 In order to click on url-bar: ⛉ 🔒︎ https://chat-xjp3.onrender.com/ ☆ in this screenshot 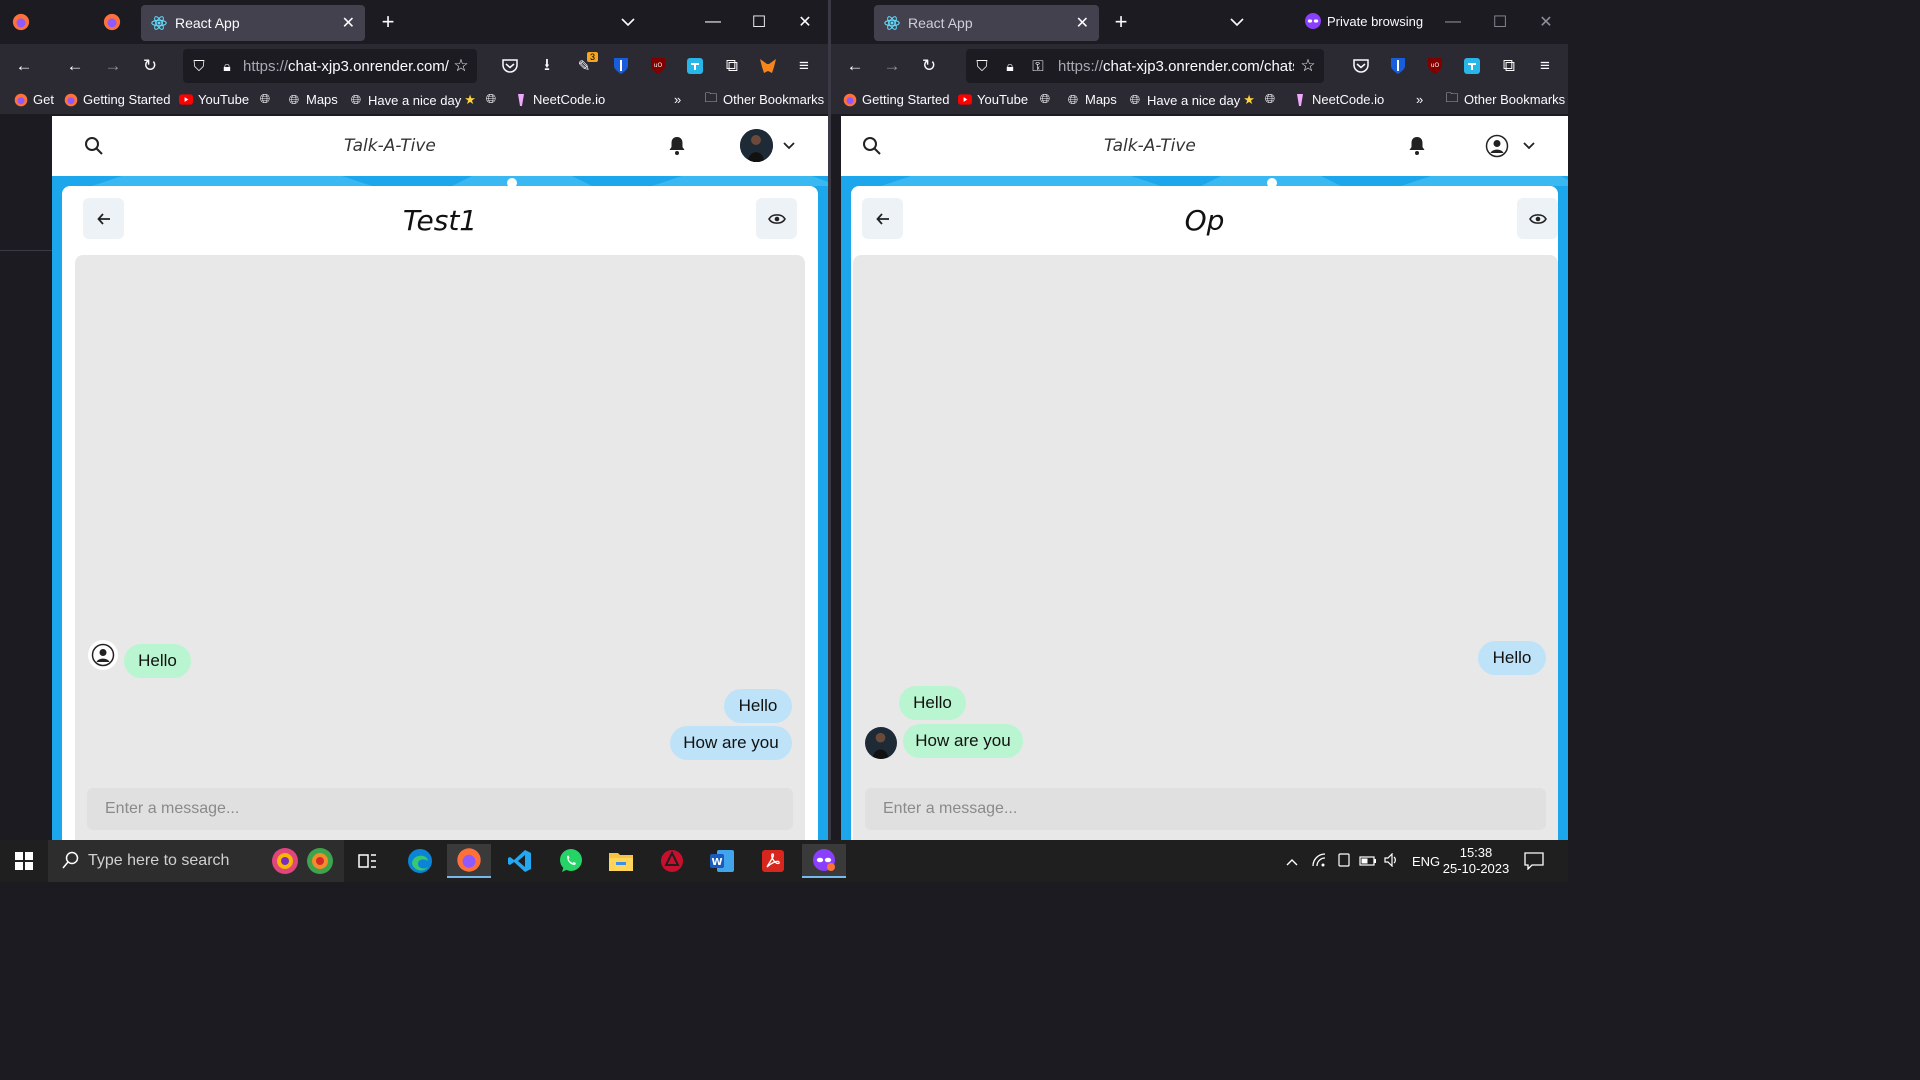, I will do `click(330, 66)`.